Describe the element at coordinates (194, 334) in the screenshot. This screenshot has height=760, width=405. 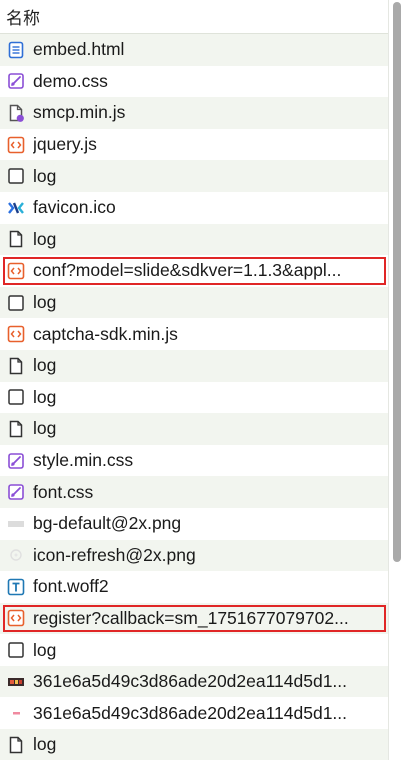
I see `request-row: captcha-sdk.min.js` at that location.